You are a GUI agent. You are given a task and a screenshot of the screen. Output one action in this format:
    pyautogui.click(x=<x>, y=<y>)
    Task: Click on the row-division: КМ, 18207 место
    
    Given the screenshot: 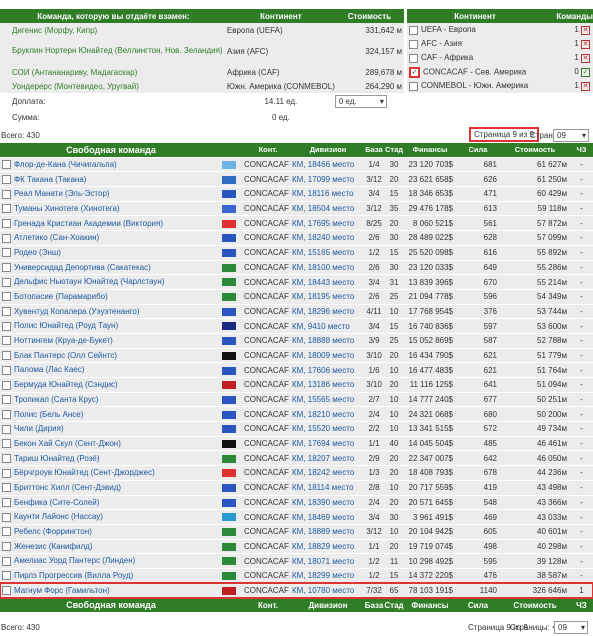 What is the action you would take?
    pyautogui.click(x=328, y=458)
    